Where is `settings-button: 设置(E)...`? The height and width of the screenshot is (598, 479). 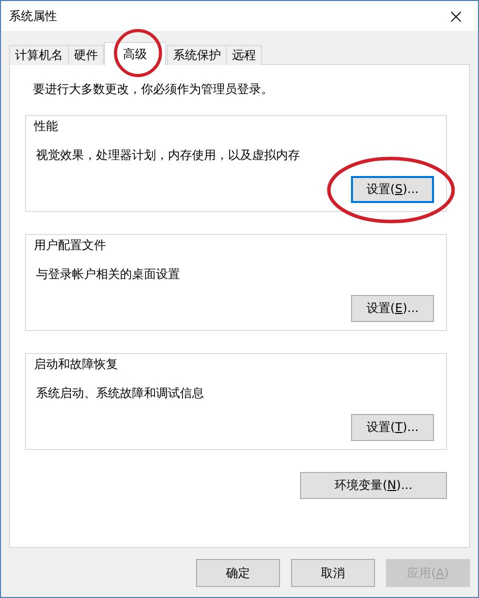
settings-button: 设置(E)... is located at coordinates (392, 308).